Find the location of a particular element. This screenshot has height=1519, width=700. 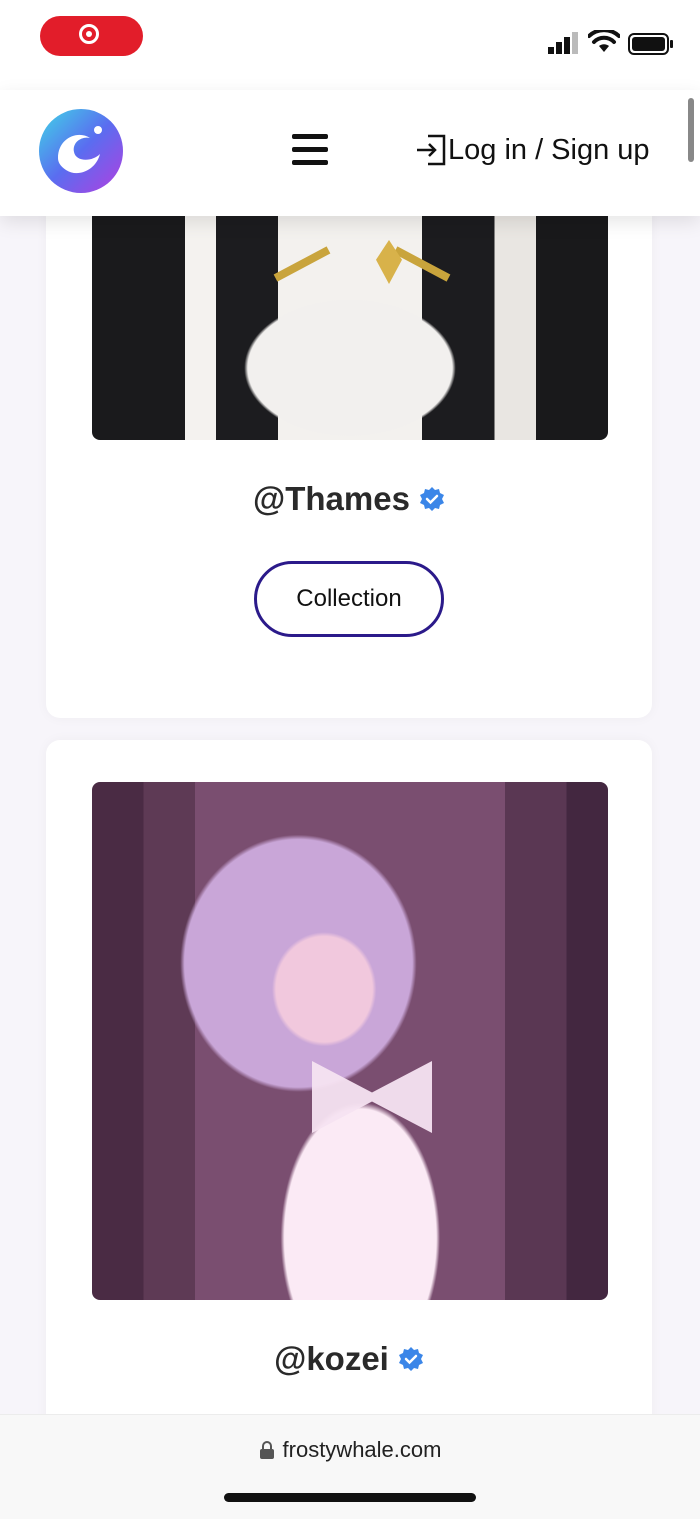

scrollbar is located at coordinates (691, 130).